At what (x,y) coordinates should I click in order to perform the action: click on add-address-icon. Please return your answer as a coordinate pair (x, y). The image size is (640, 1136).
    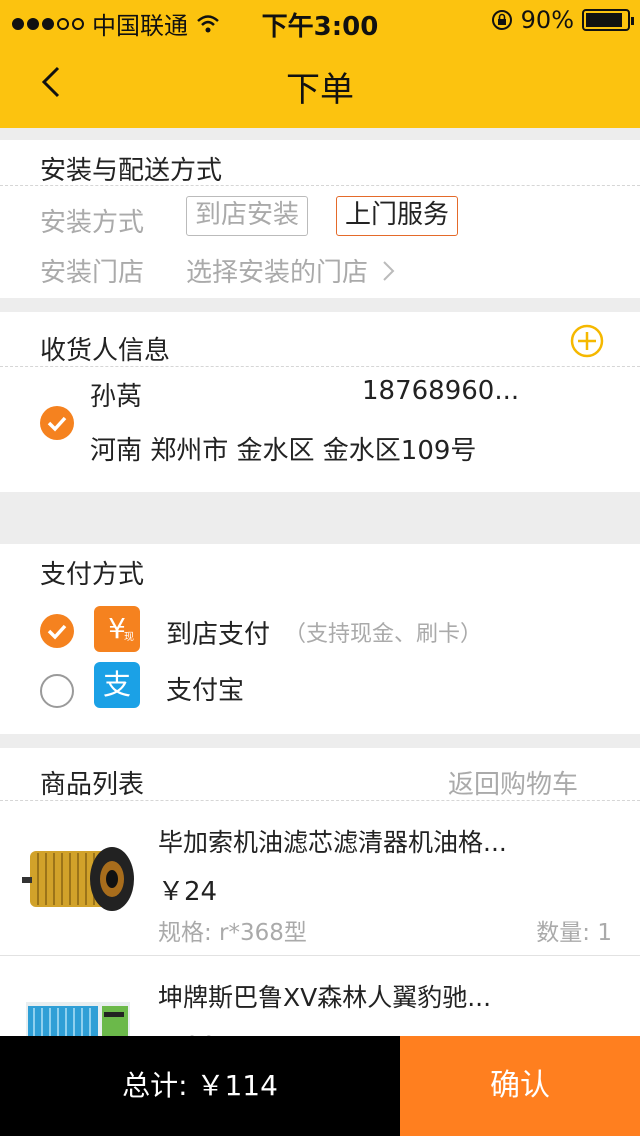
    Looking at the image, I should click on (587, 341).